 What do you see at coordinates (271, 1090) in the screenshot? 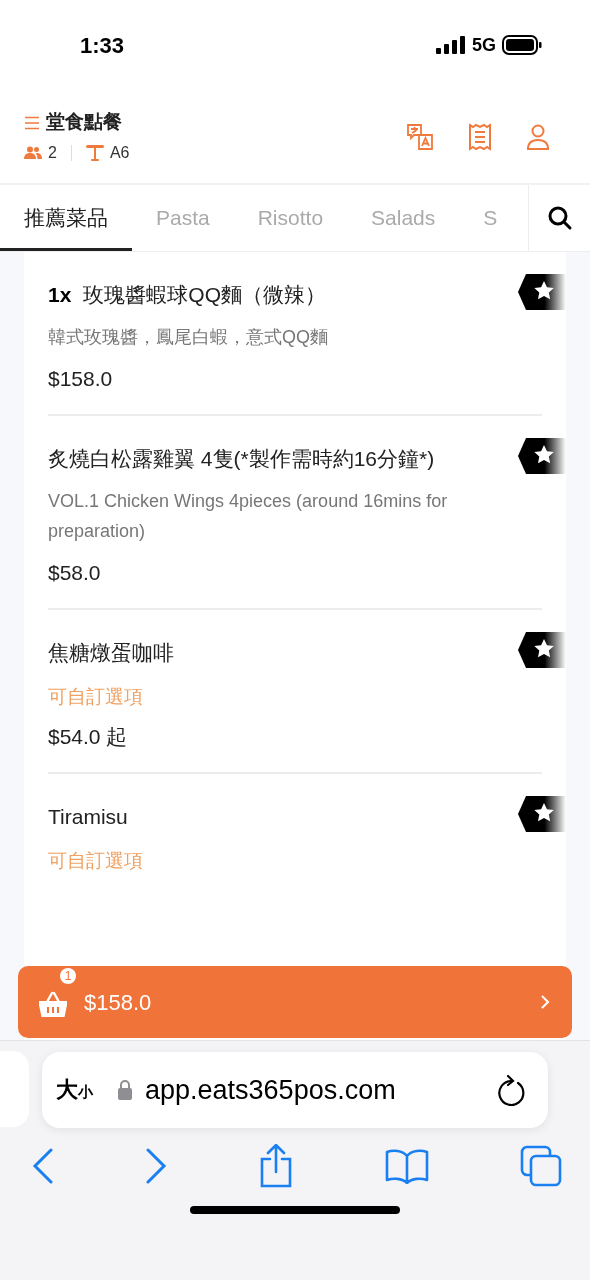
I see `url-text: app.eats365pos.com` at bounding box center [271, 1090].